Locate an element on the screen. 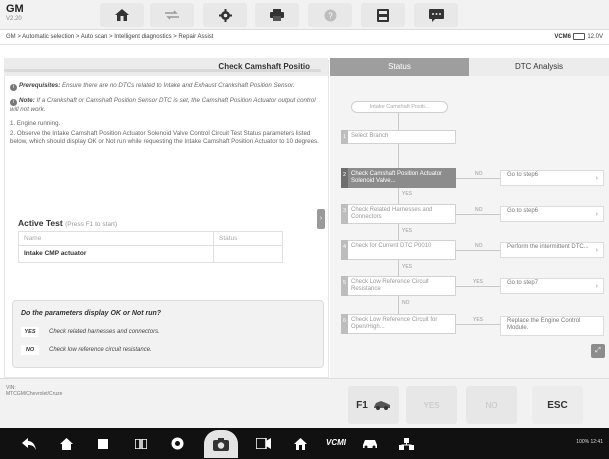 This screenshot has height=459, width=609. vin-info: VIN: MTCGM/Chevrolet/Cruze is located at coordinates (34, 391).